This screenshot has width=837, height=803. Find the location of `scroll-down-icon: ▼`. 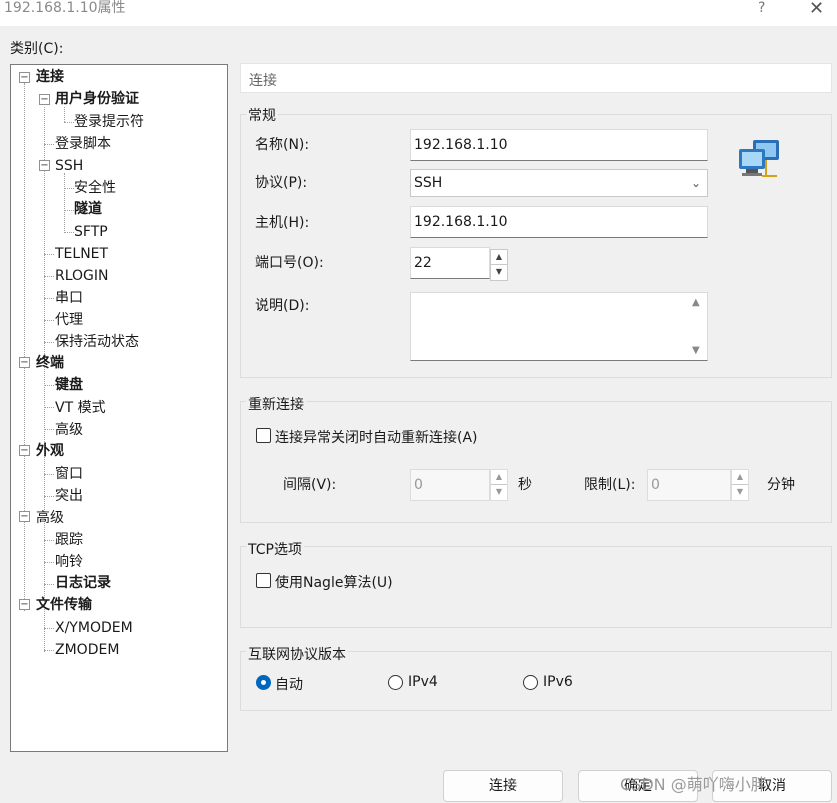

scroll-down-icon: ▼ is located at coordinates (696, 350).